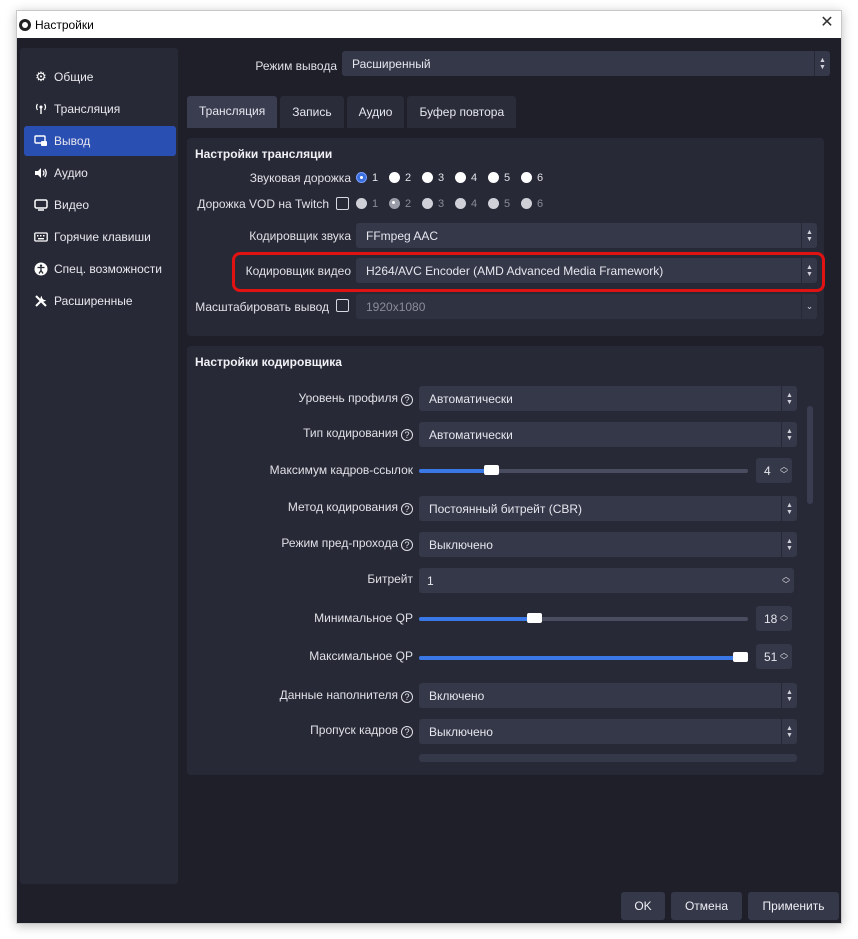 This screenshot has width=858, height=939. What do you see at coordinates (100, 77) in the screenshot?
I see `sidebar-item-general: ⚙ Общие` at bounding box center [100, 77].